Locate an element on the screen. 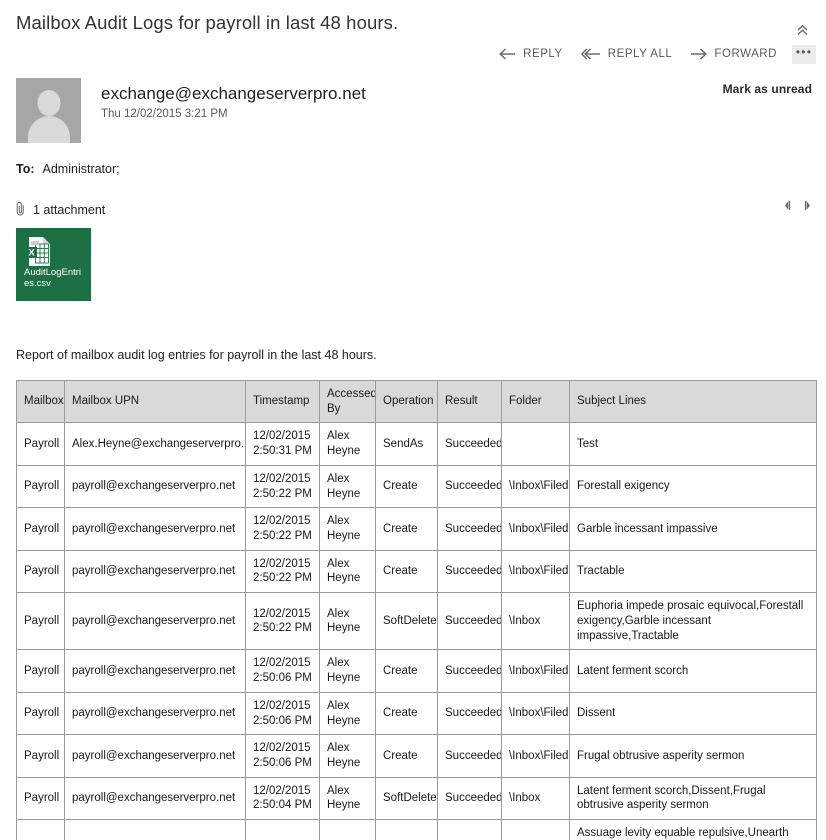 Image resolution: width=826 pixels, height=840 pixels. attachment-prev-icon is located at coordinates (787, 205).